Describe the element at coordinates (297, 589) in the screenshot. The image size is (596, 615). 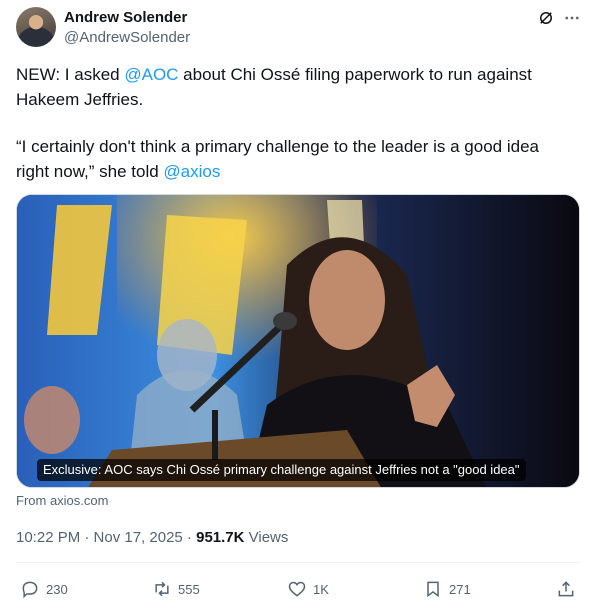
I see `heart-icon` at that location.